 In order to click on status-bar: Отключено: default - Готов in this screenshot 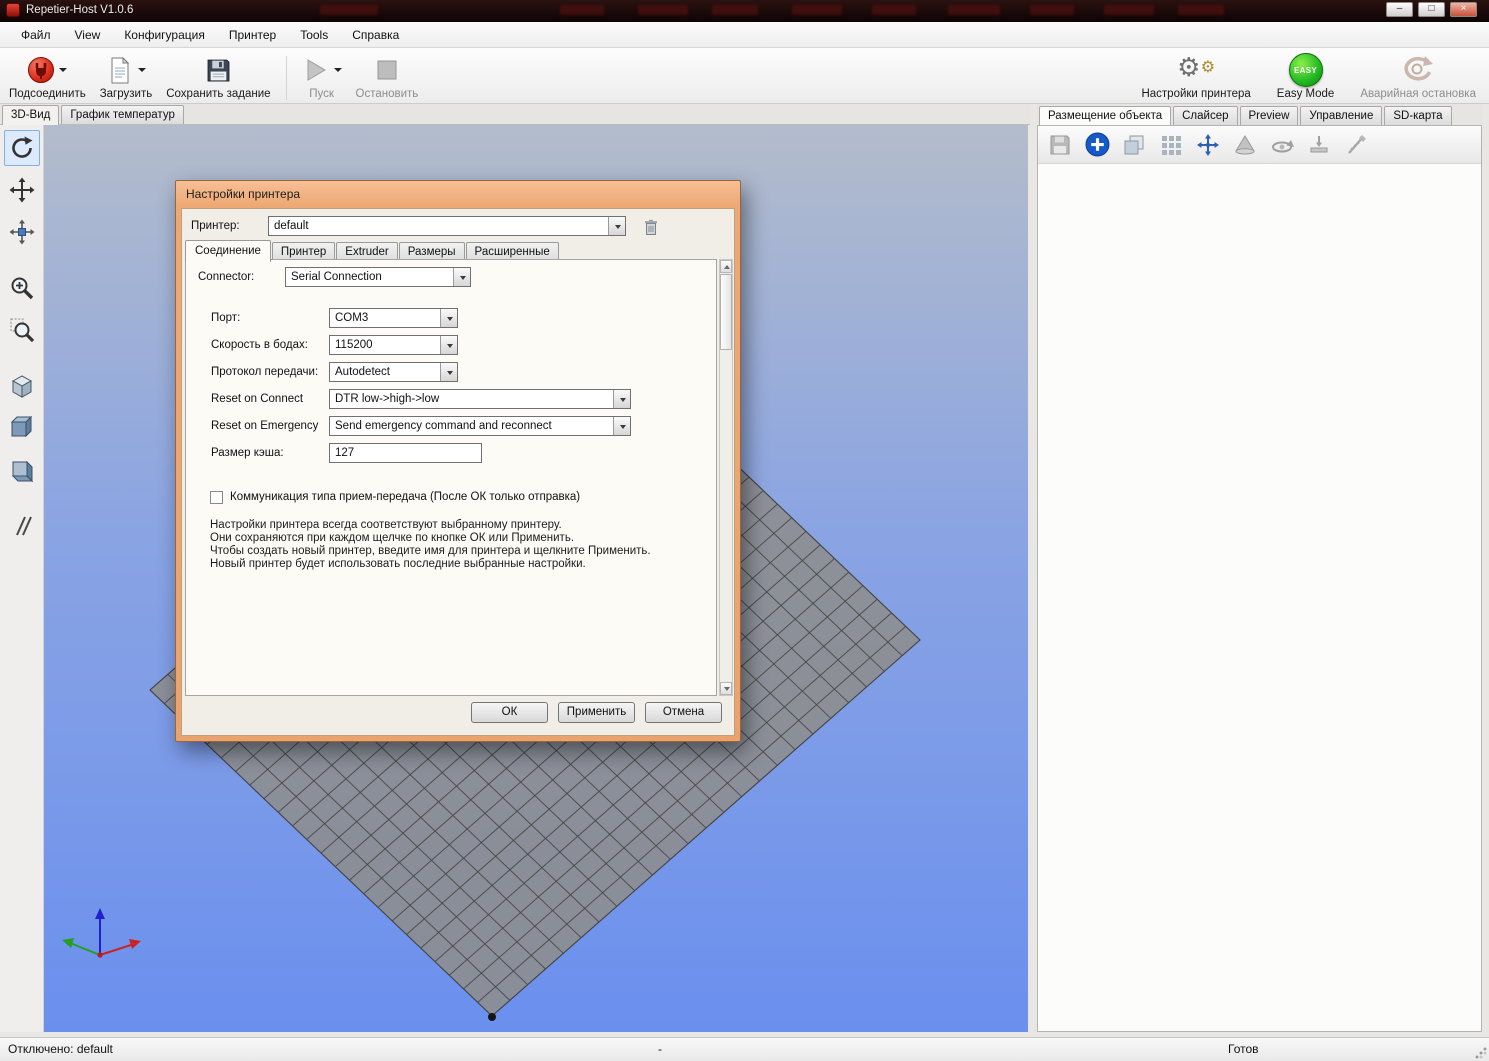, I will do `click(744, 1049)`.